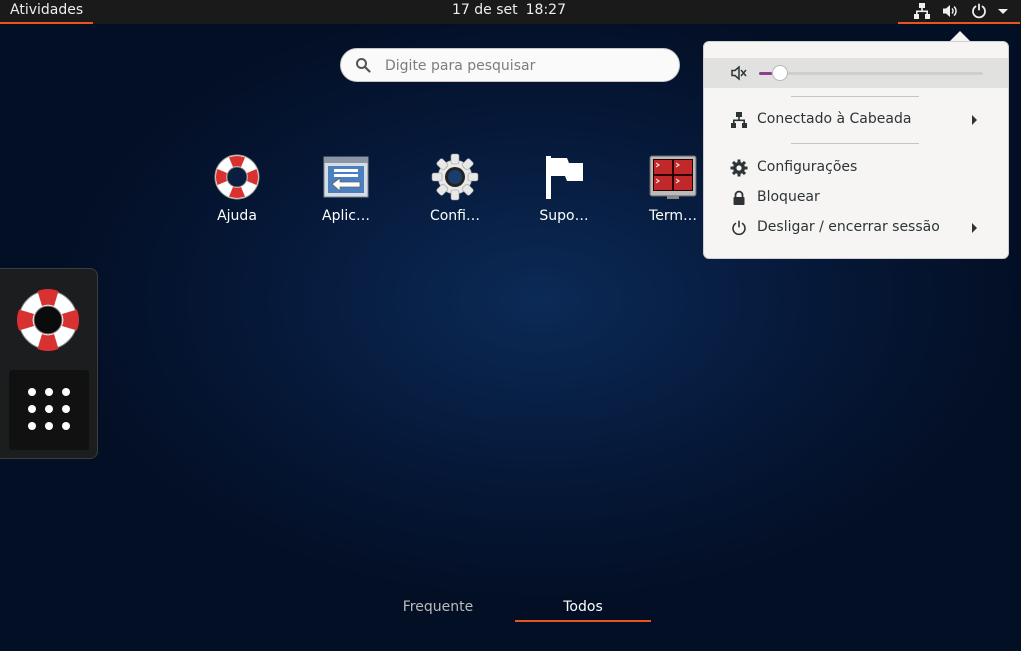 The image size is (1021, 651). I want to click on wired-network-icon, so click(739, 120).